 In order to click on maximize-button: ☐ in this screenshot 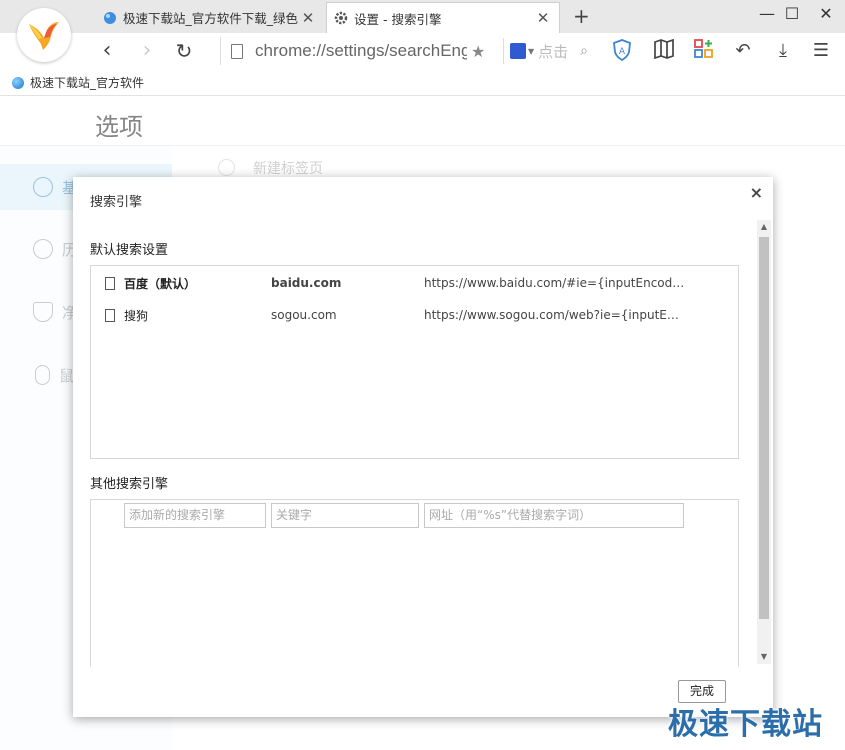, I will do `click(792, 13)`.